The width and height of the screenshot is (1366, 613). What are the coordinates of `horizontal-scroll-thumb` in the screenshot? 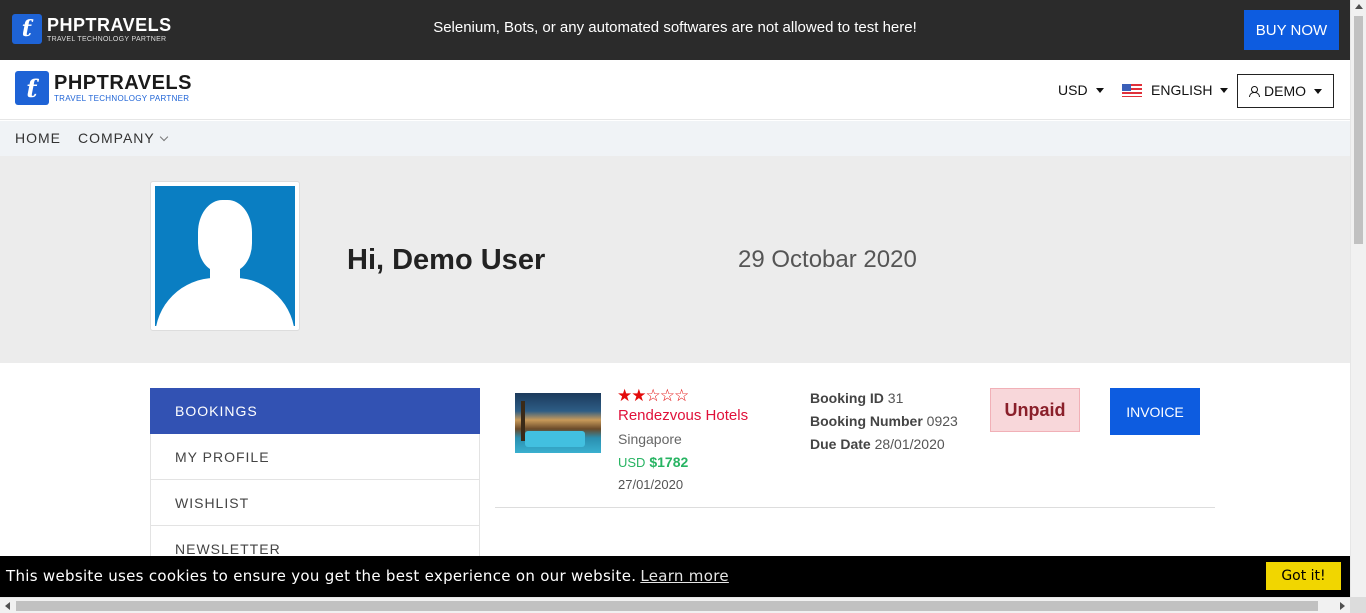 It's located at (667, 606).